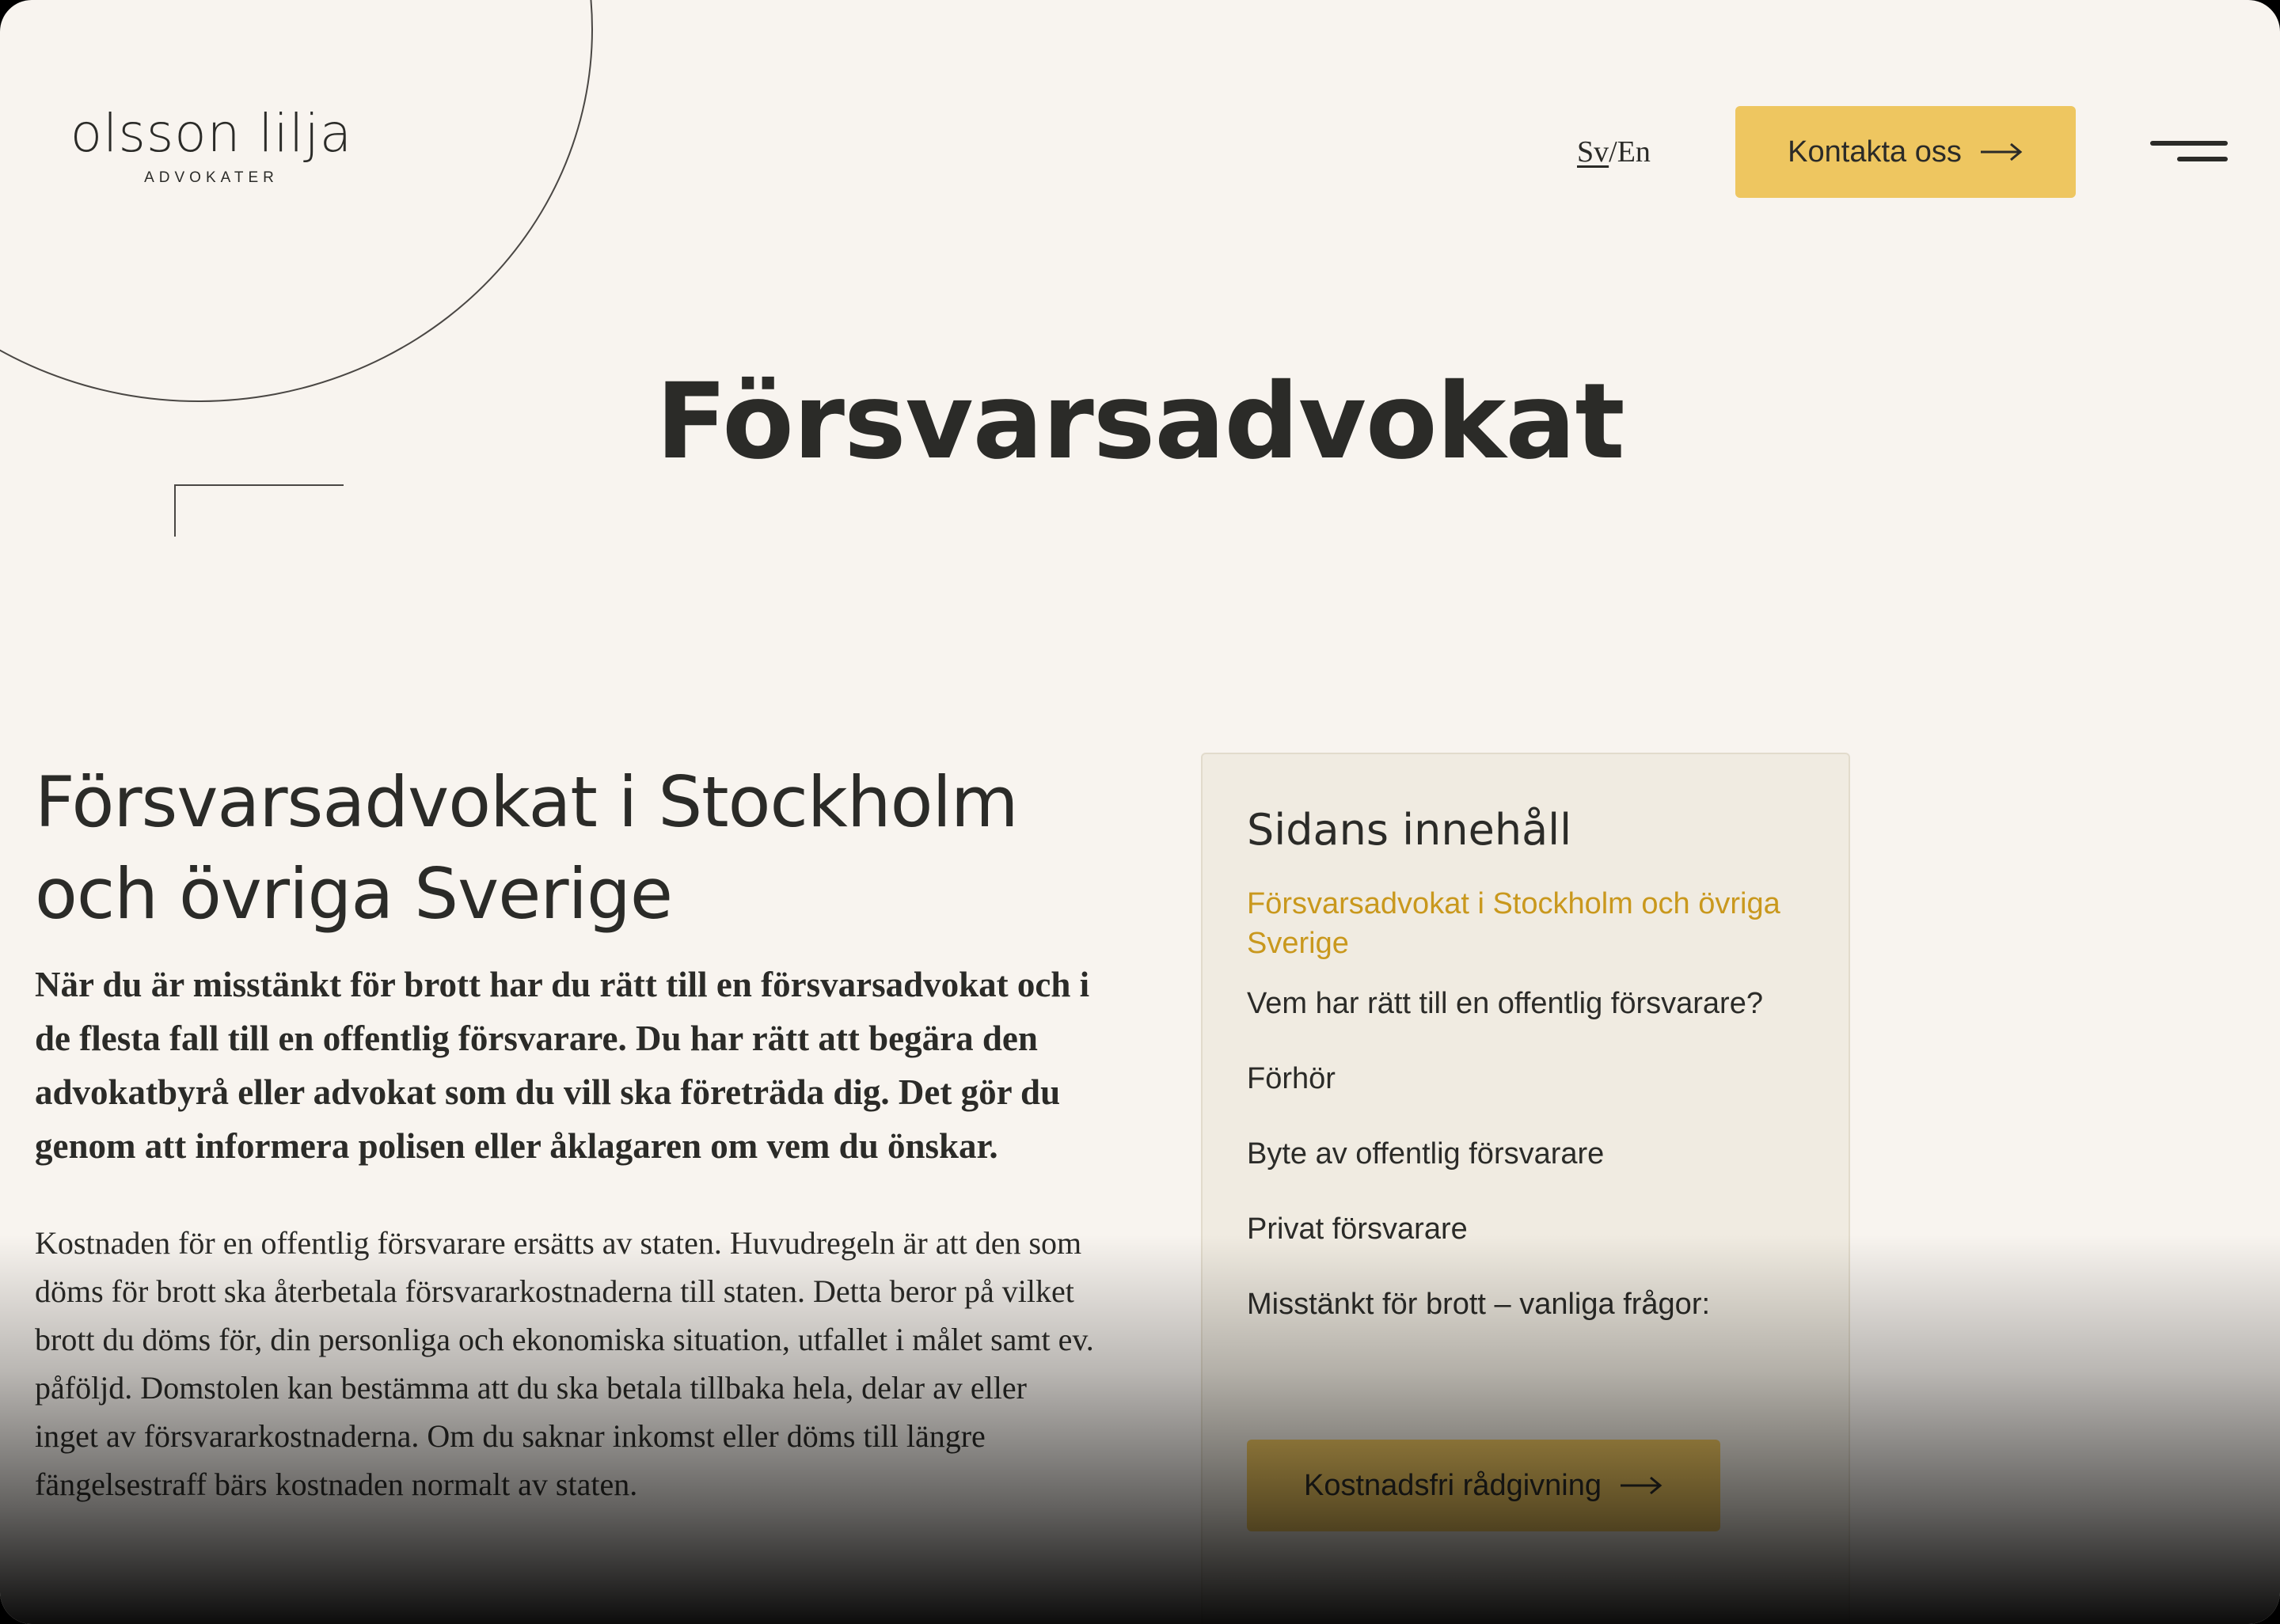  Describe the element at coordinates (1409, 830) in the screenshot. I see `toc-title: Sidans innehåll` at that location.